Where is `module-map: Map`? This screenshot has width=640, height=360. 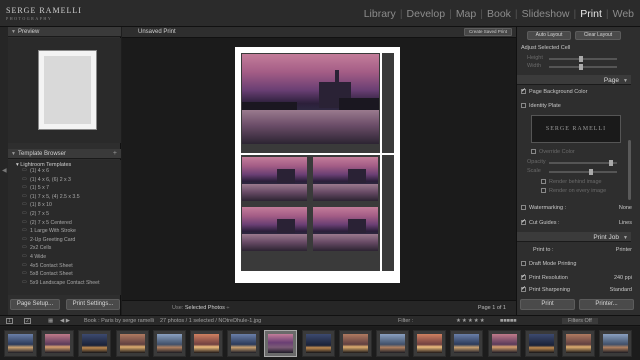 module-map: Map is located at coordinates (466, 14).